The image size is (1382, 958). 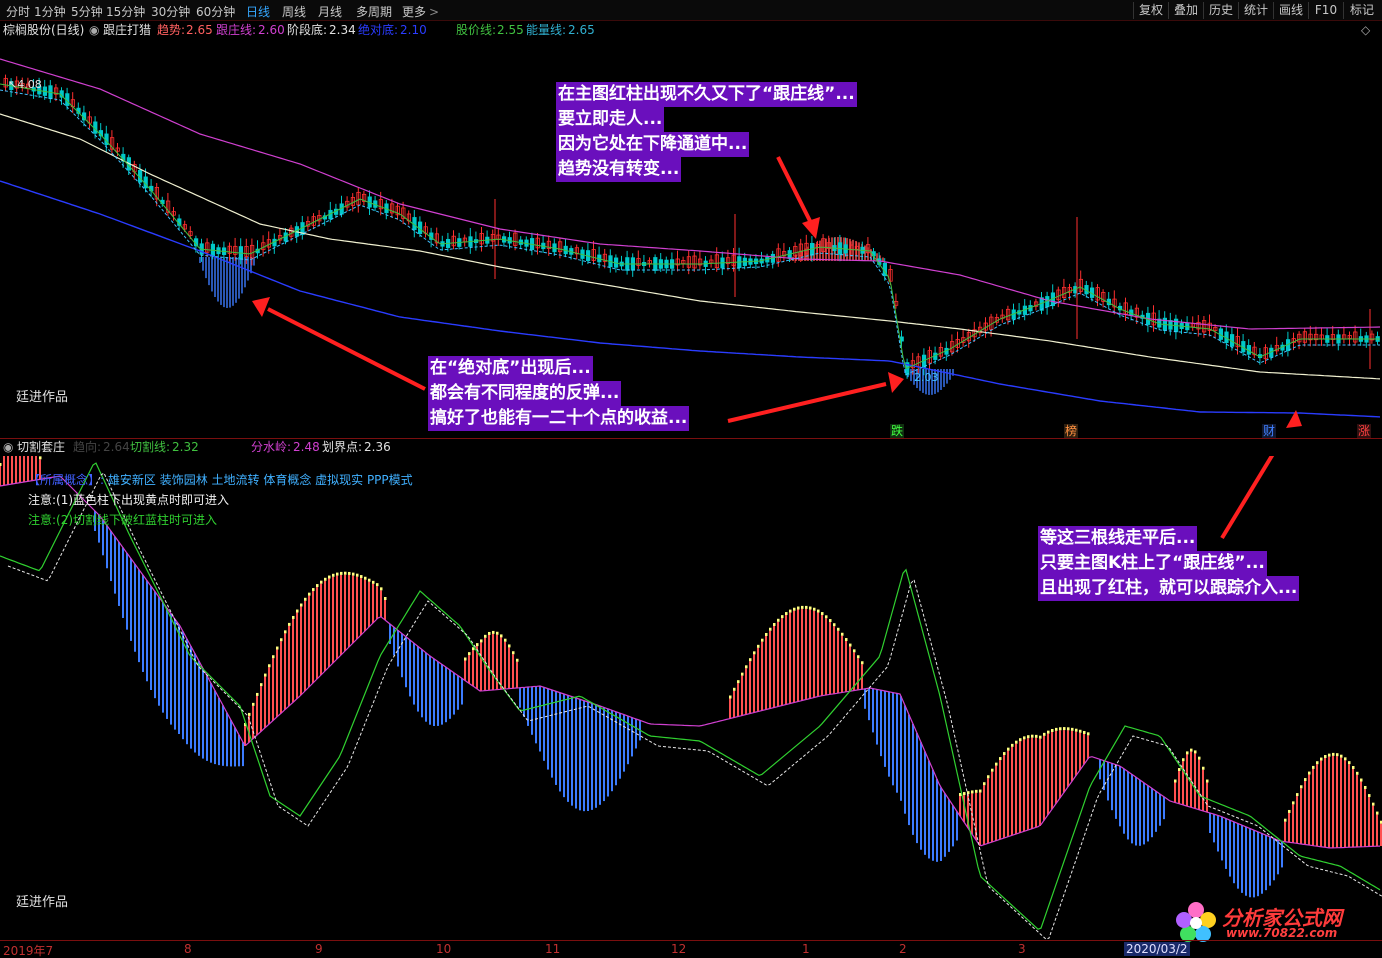 I want to click on marker-rank: 榜, so click(x=1071, y=431).